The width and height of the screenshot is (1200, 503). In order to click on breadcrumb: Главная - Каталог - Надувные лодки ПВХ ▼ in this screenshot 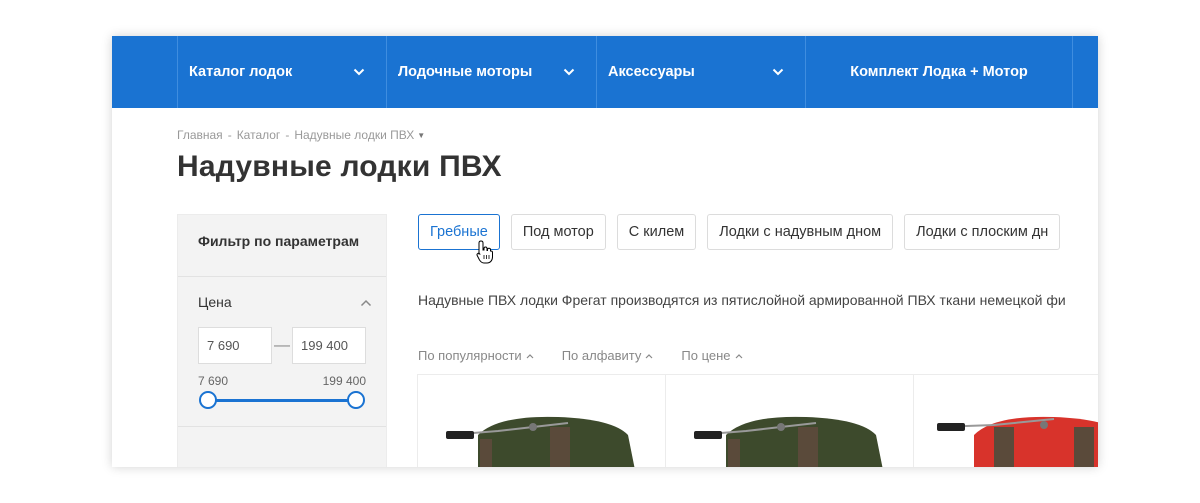, I will do `click(301, 135)`.